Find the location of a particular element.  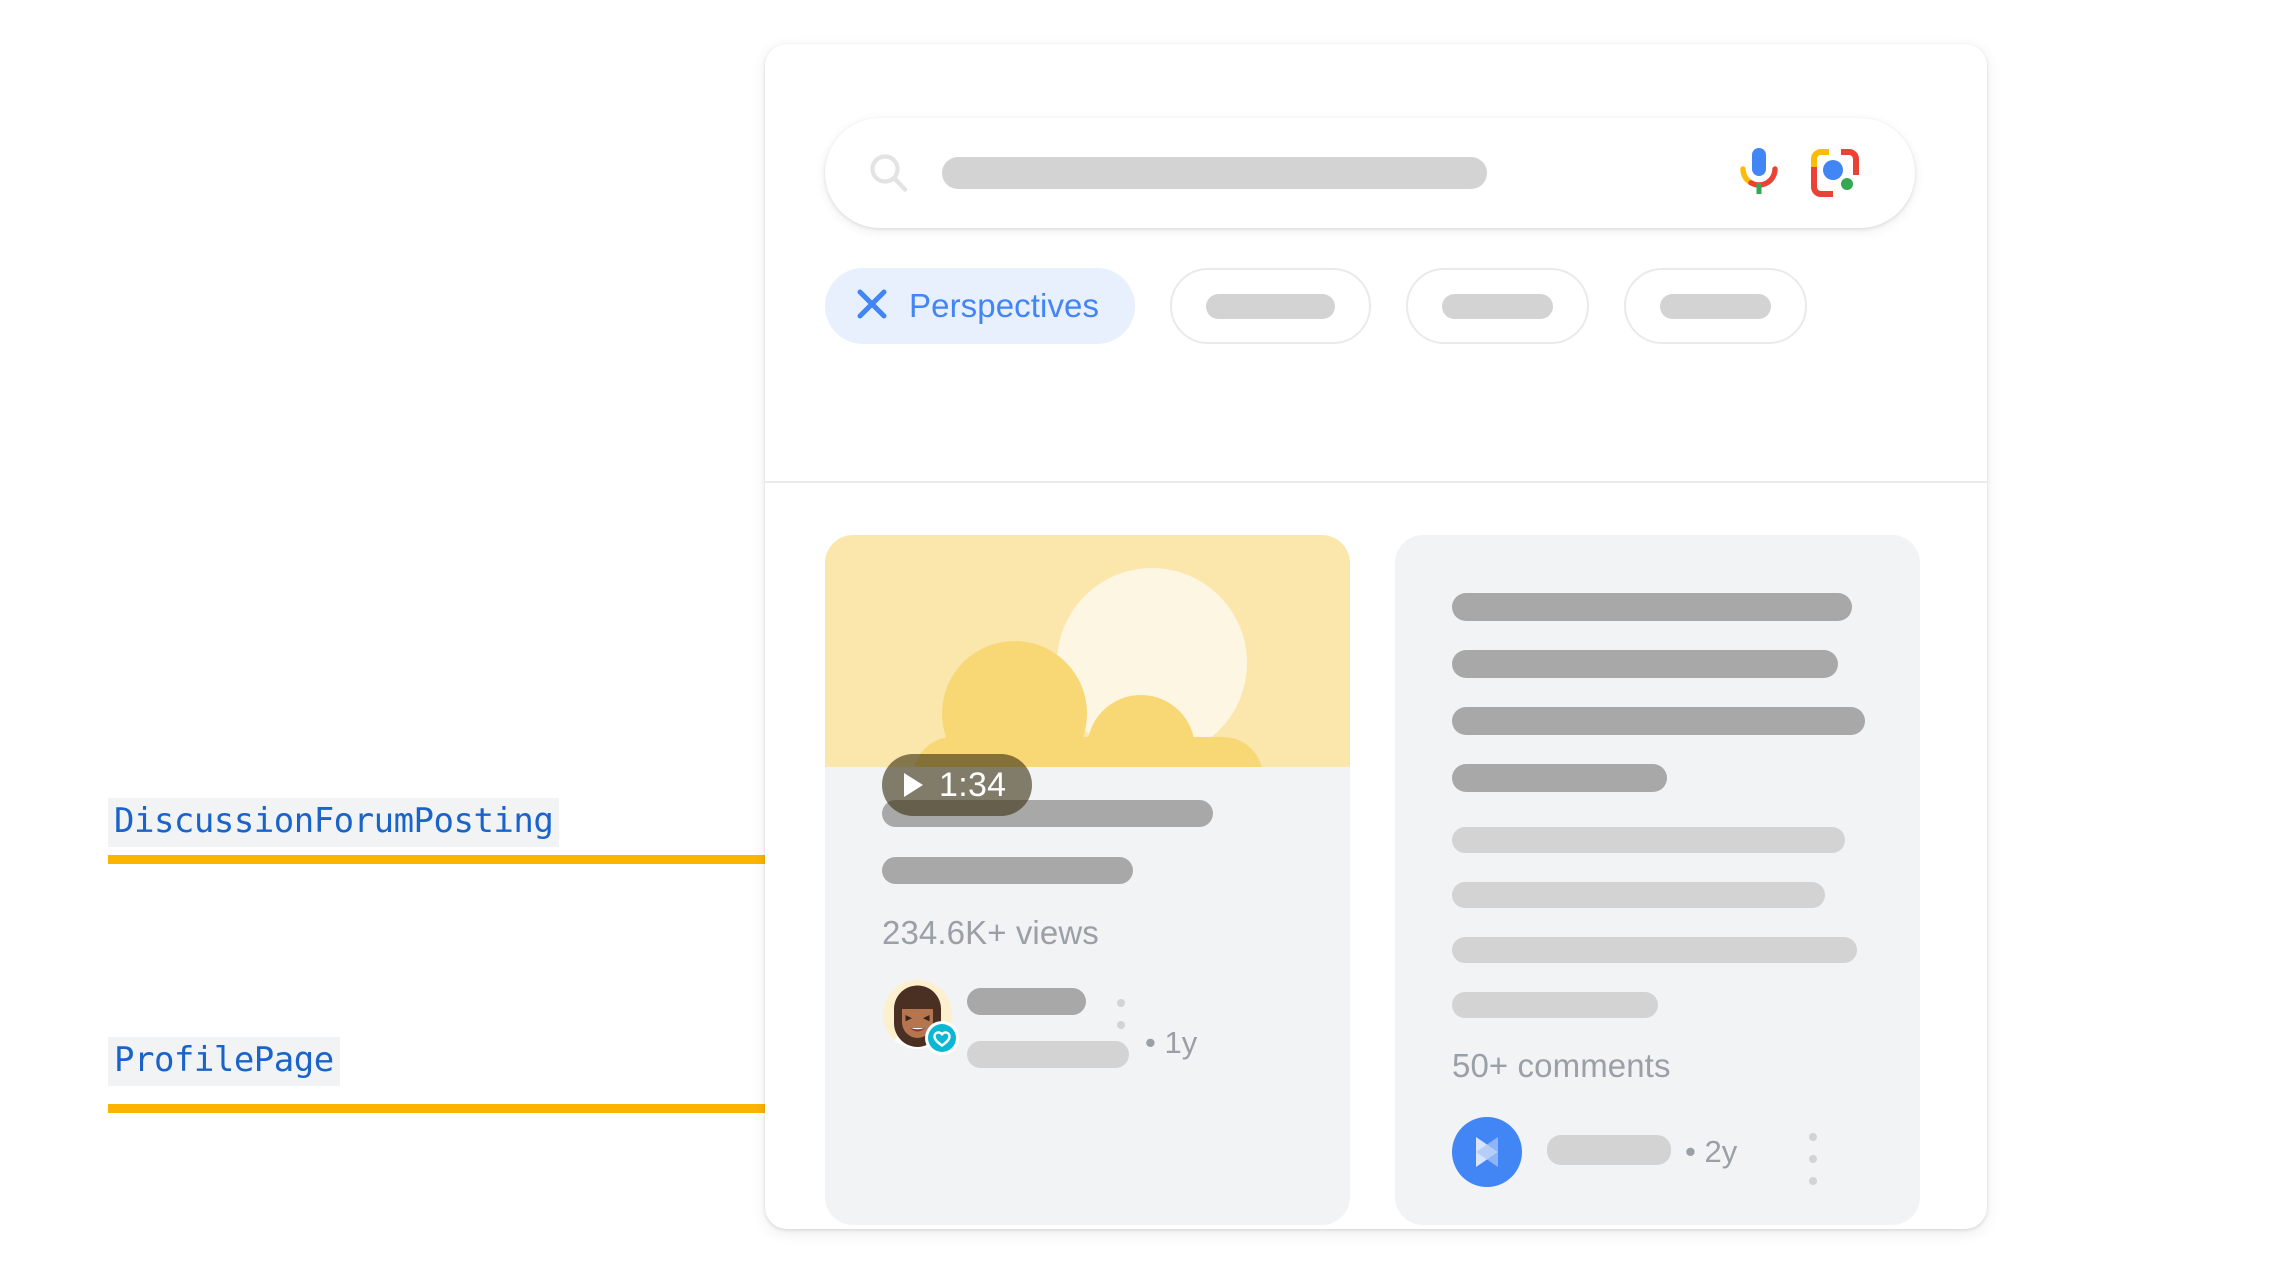

post-age-label: • 1y is located at coordinates (1171, 1042).